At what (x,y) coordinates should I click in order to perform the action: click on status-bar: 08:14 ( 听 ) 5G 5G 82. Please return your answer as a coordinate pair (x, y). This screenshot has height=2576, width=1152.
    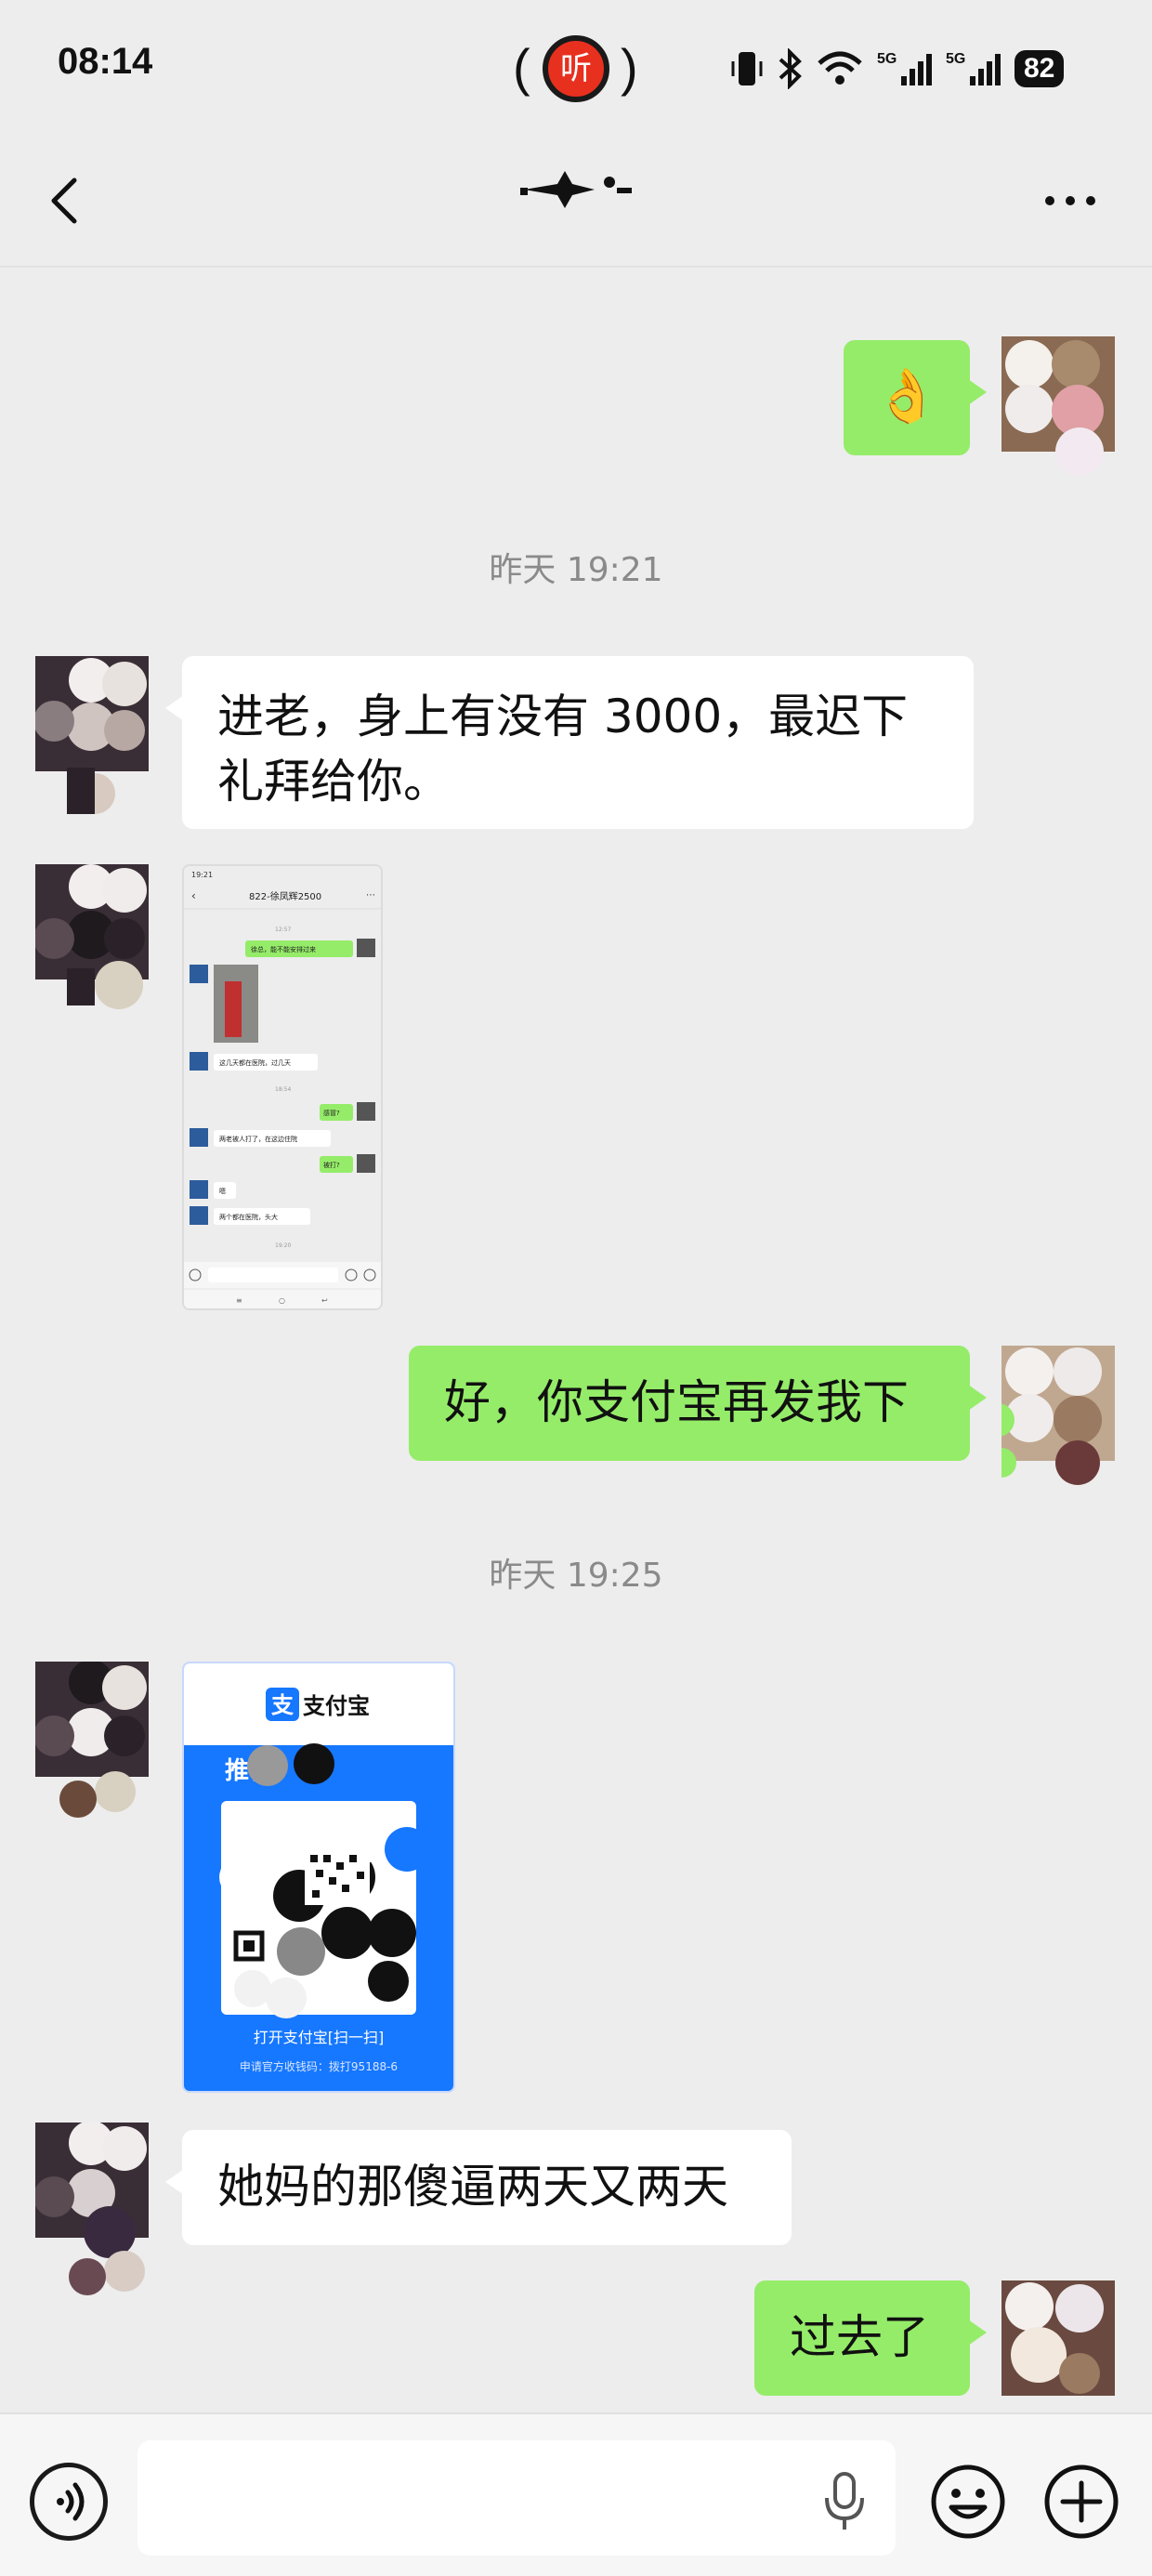
    Looking at the image, I should click on (576, 65).